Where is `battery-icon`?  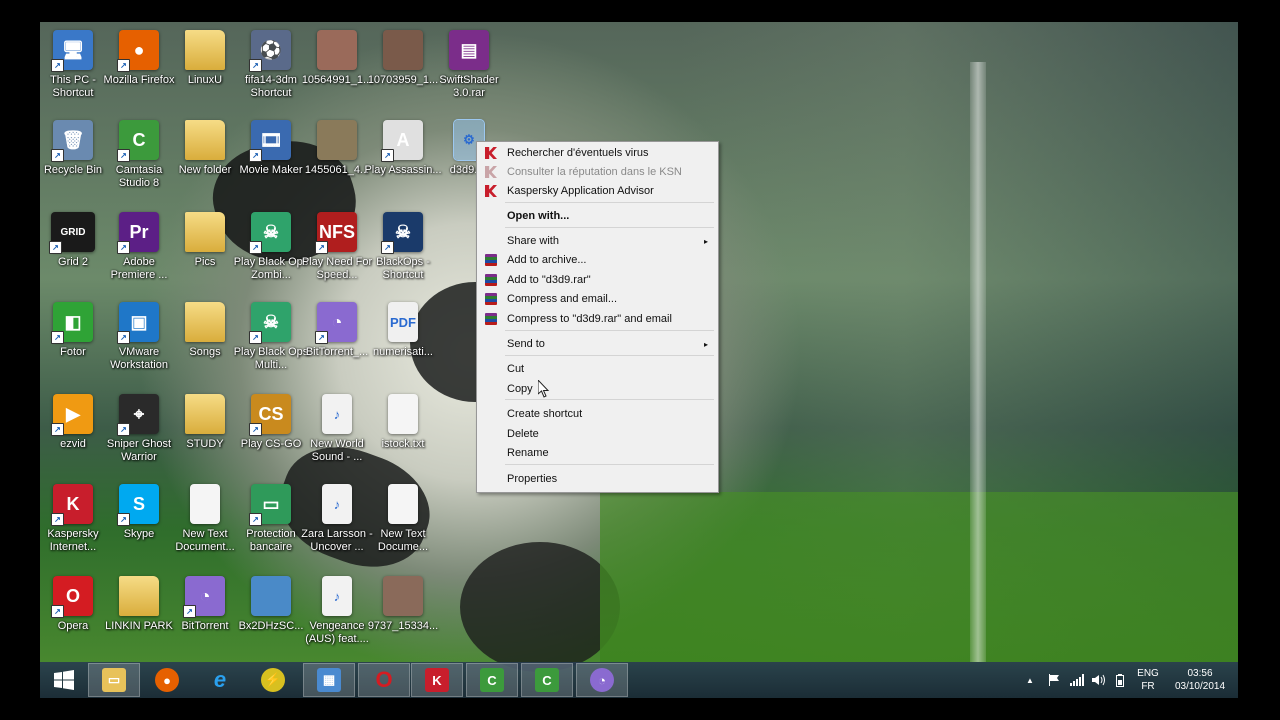 battery-icon is located at coordinates (1120, 680).